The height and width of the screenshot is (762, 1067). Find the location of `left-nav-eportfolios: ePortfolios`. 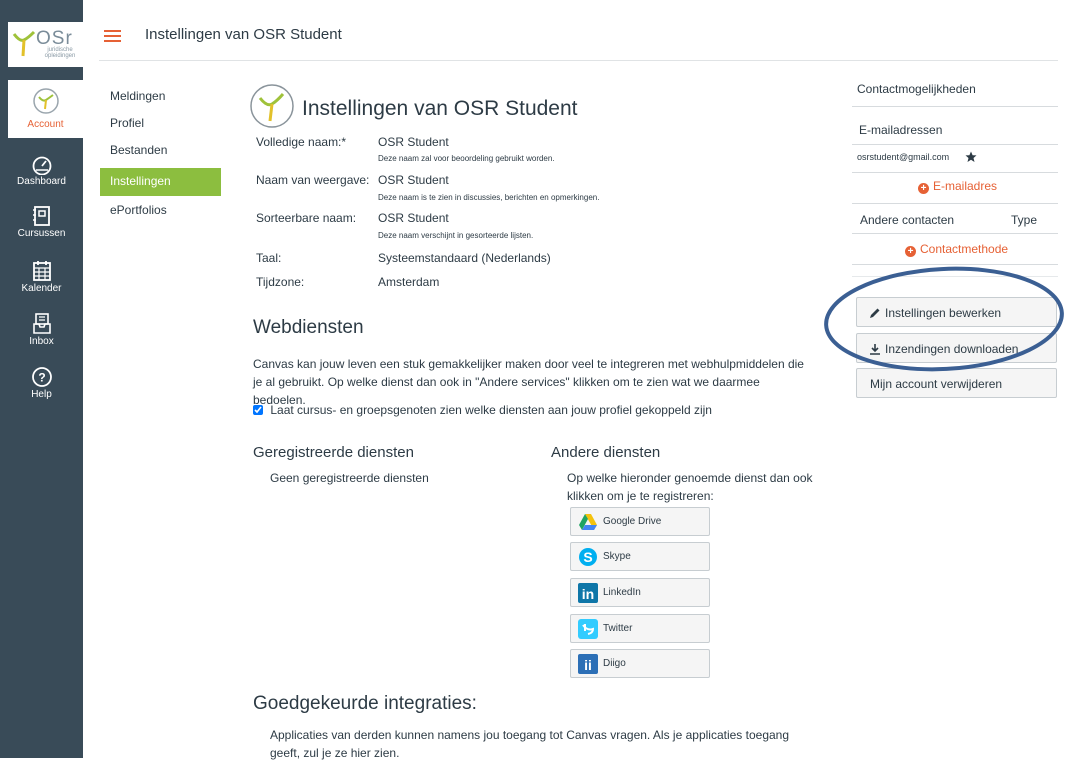

left-nav-eportfolios: ePortfolios is located at coordinates (160, 213).